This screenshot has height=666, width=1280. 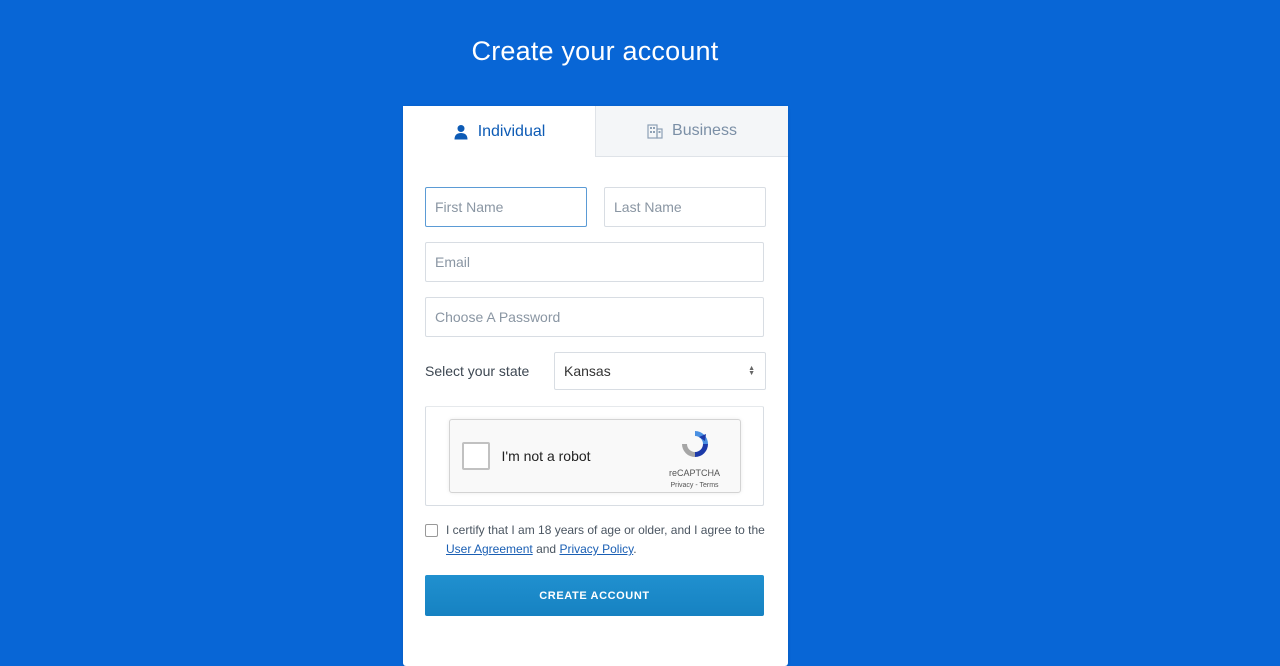 What do you see at coordinates (751, 371) in the screenshot?
I see `select-arrows-icon: ▲ ▼` at bounding box center [751, 371].